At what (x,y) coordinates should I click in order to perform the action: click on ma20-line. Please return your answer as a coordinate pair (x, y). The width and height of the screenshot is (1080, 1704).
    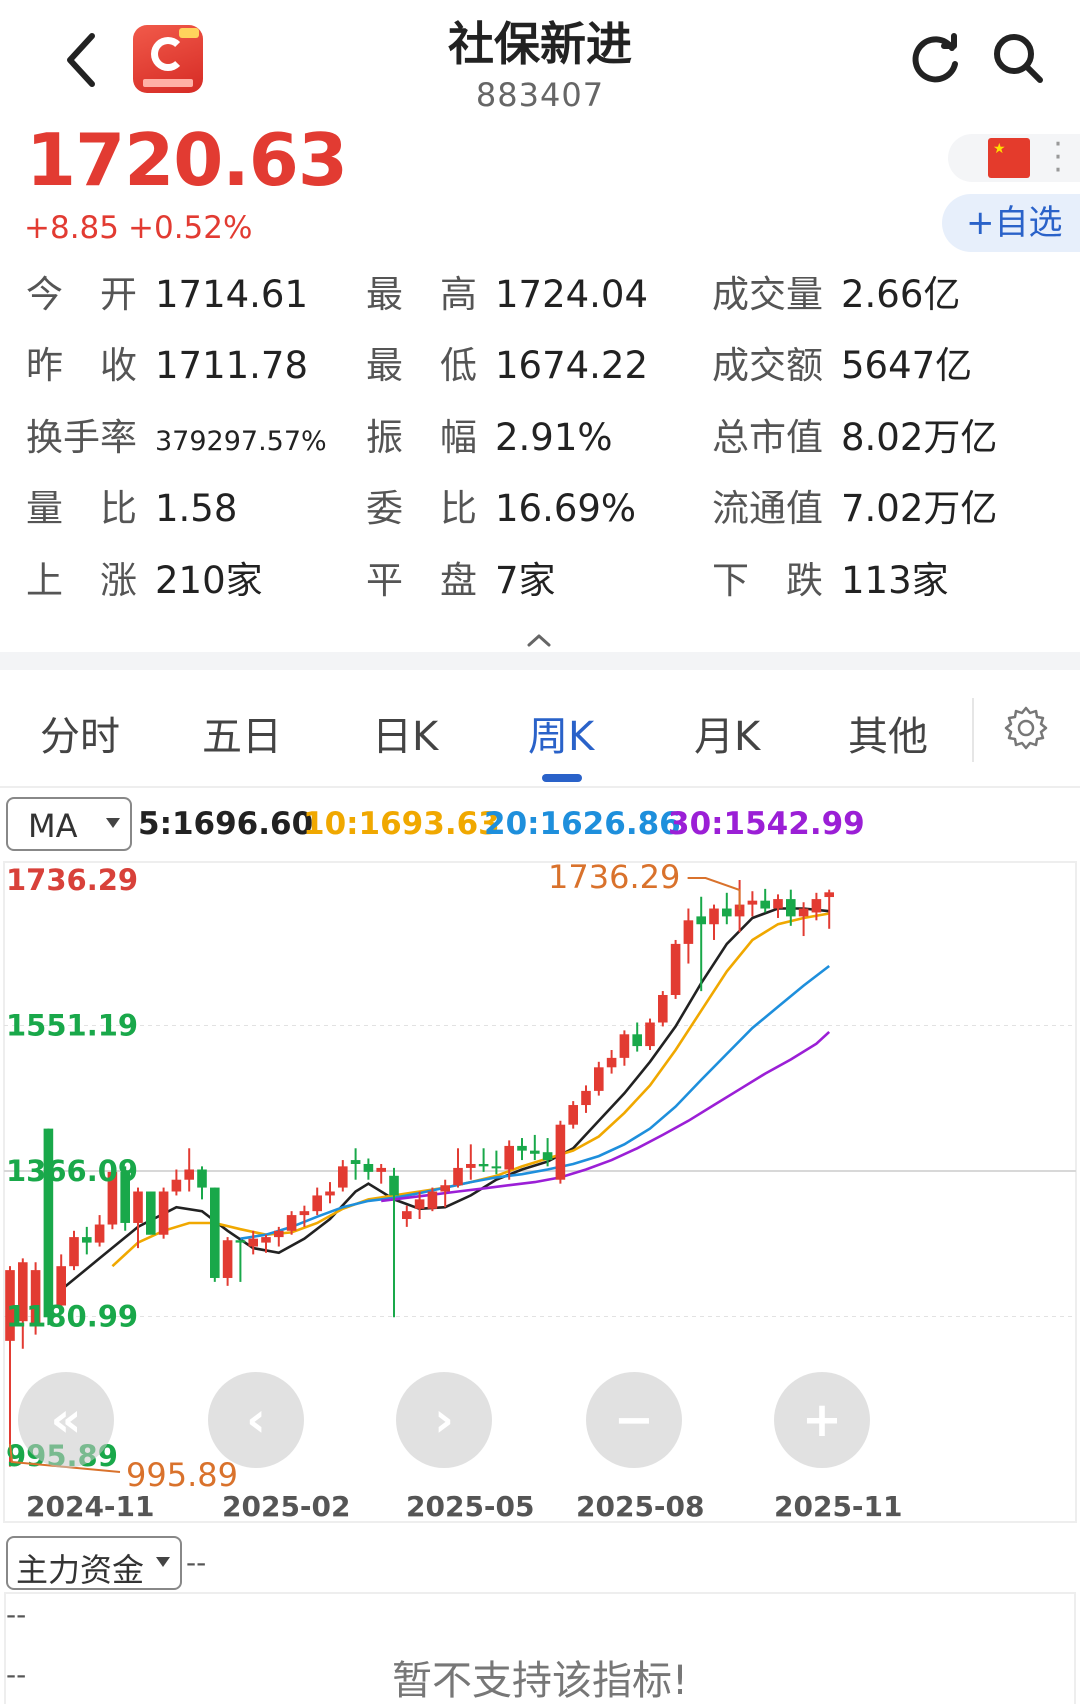
    Looking at the image, I should click on (535, 1102).